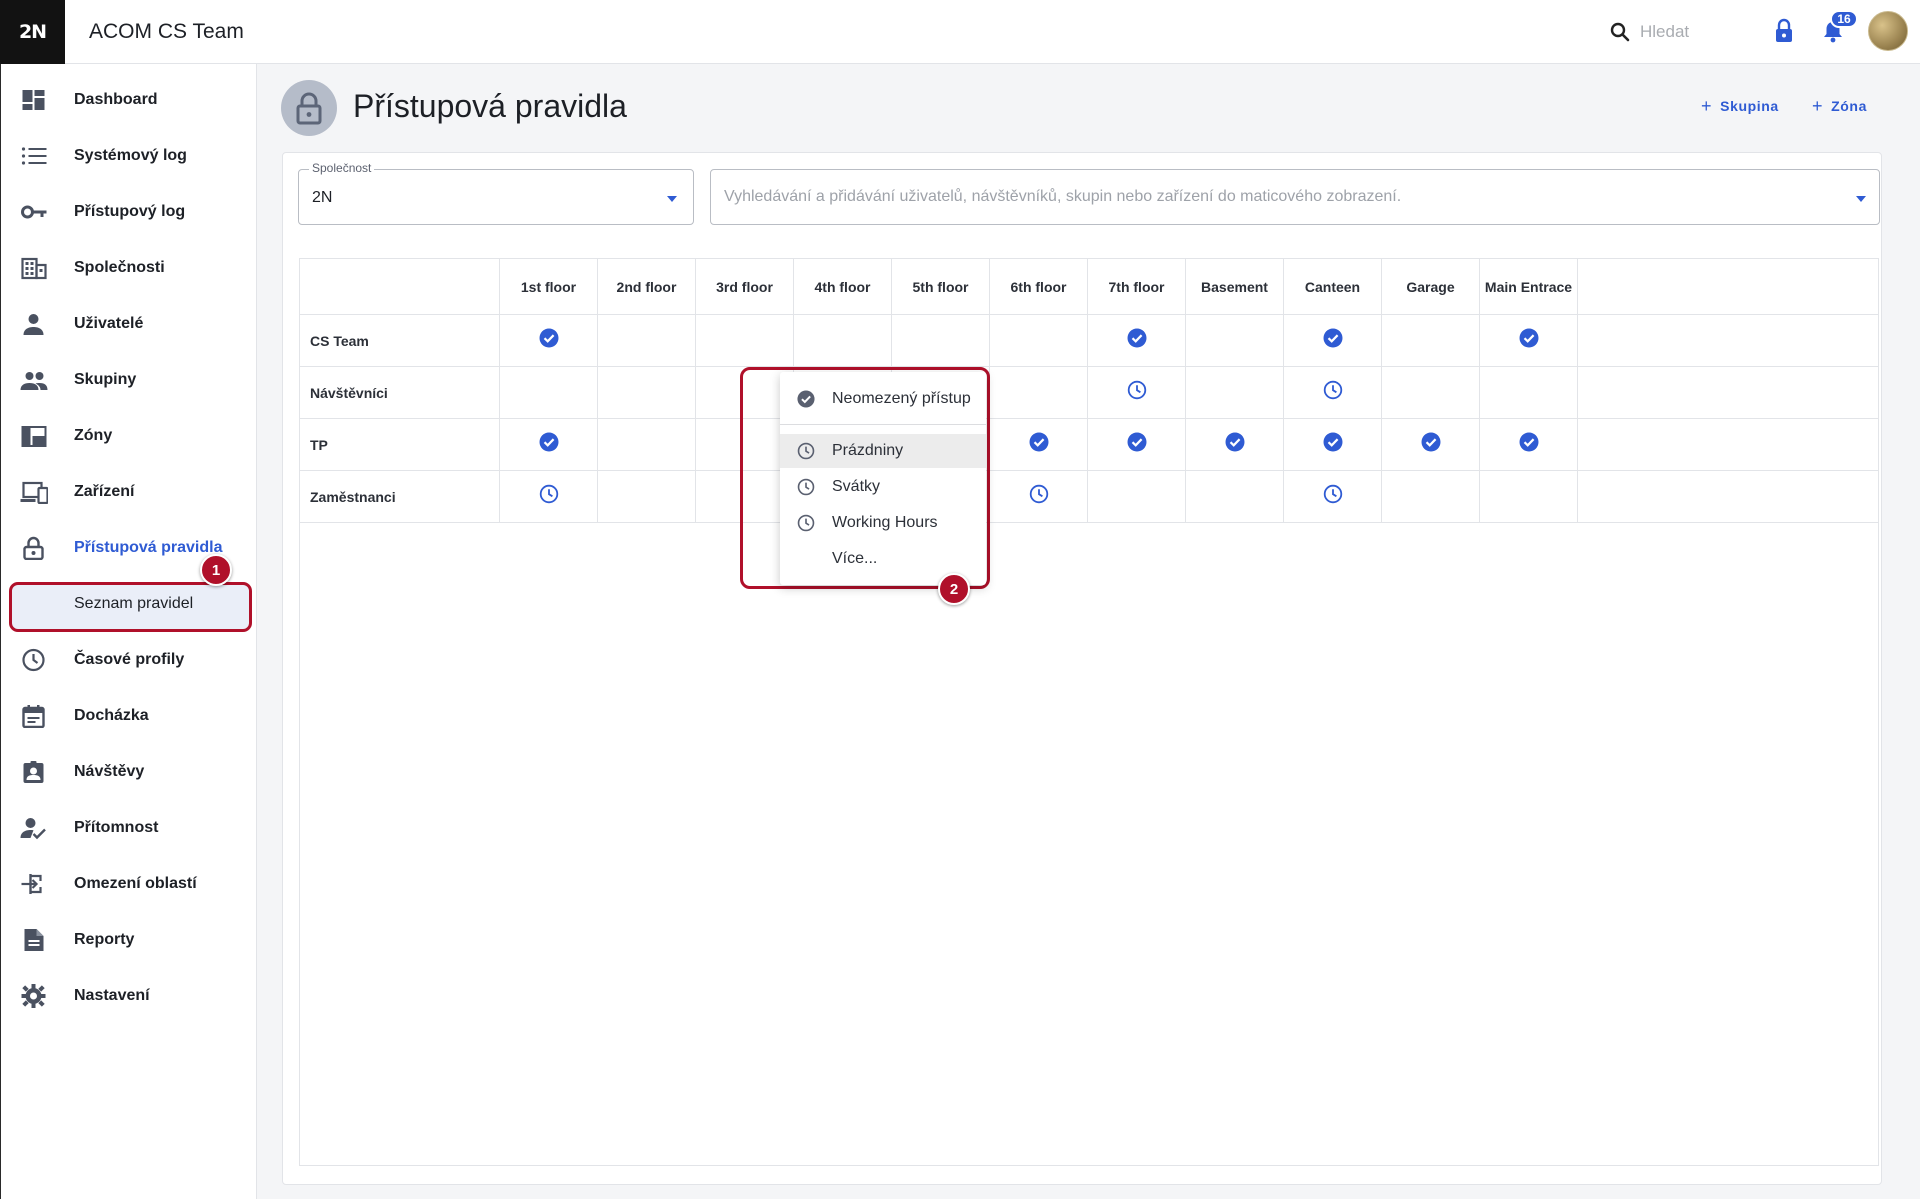 The height and width of the screenshot is (1199, 1920). What do you see at coordinates (1235, 287) in the screenshot?
I see `matrix-column-header: Basement` at bounding box center [1235, 287].